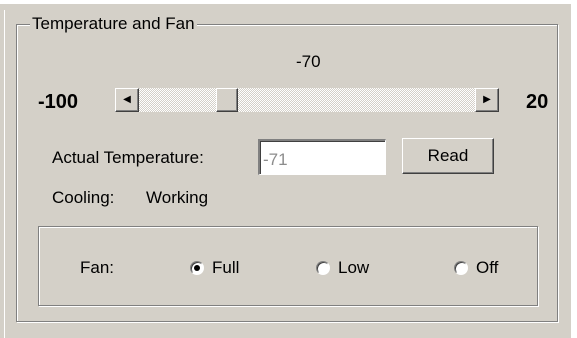 Image resolution: width=577 pixels, height=338 pixels. I want to click on slider-max-label: 20, so click(537, 102).